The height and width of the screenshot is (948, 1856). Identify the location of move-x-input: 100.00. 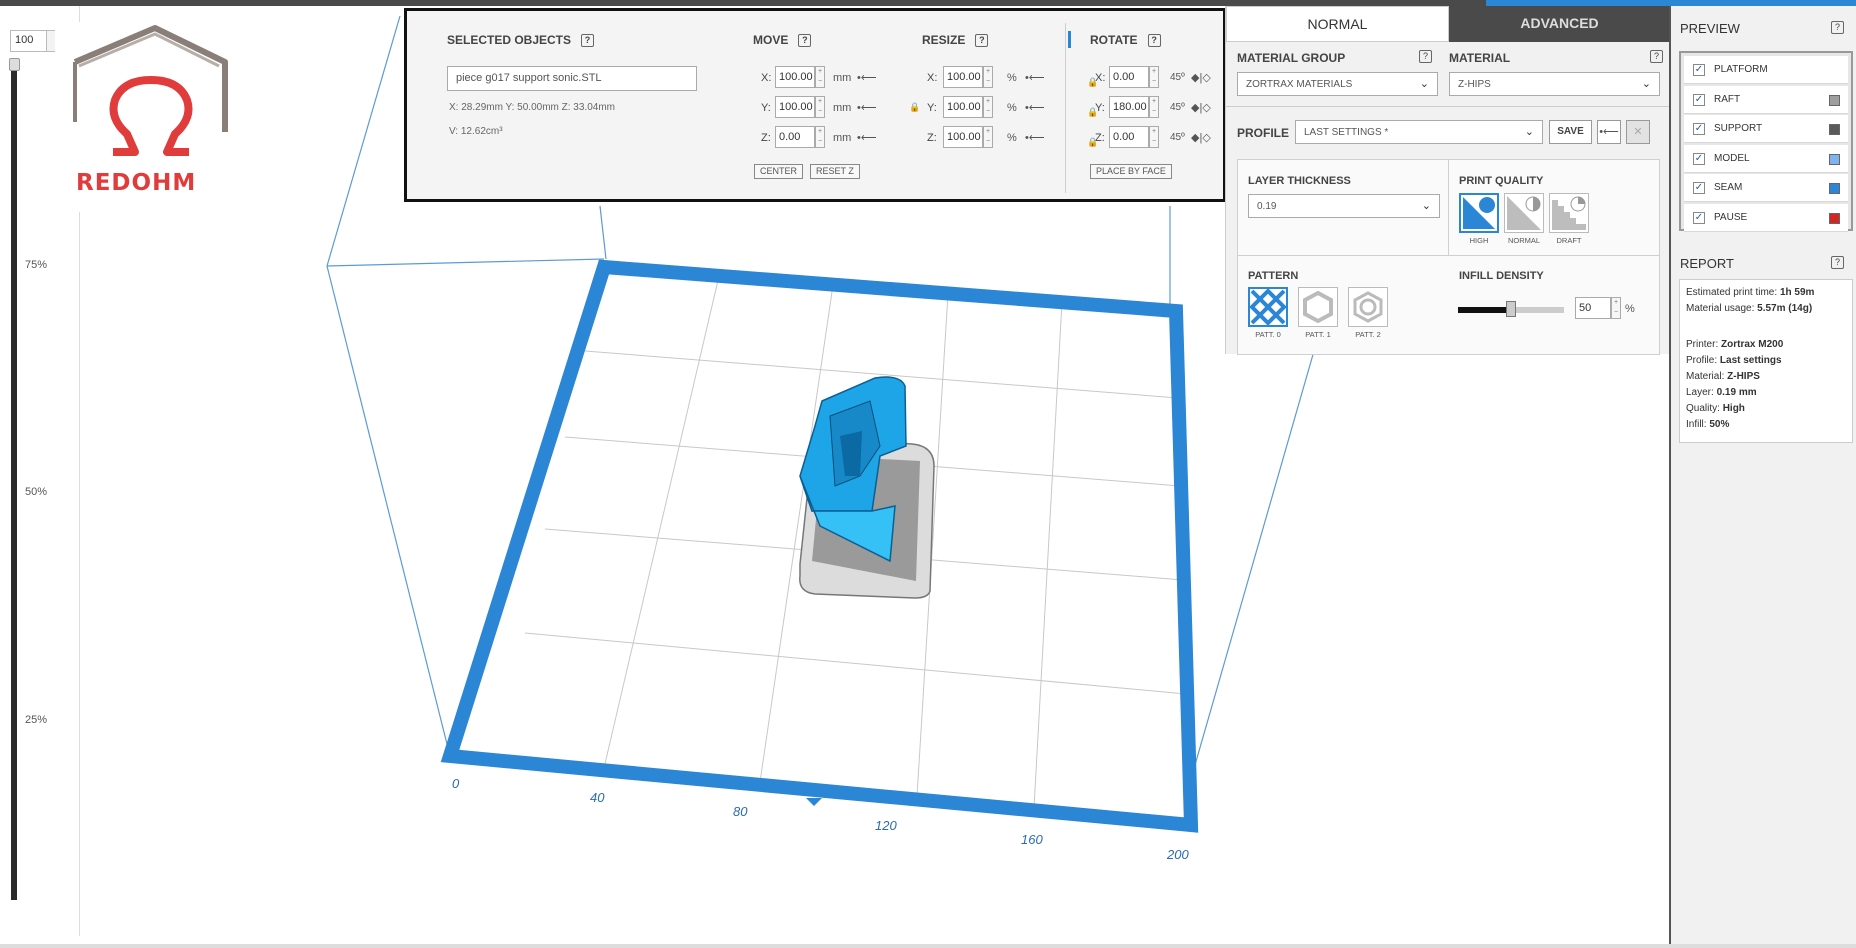
(795, 77).